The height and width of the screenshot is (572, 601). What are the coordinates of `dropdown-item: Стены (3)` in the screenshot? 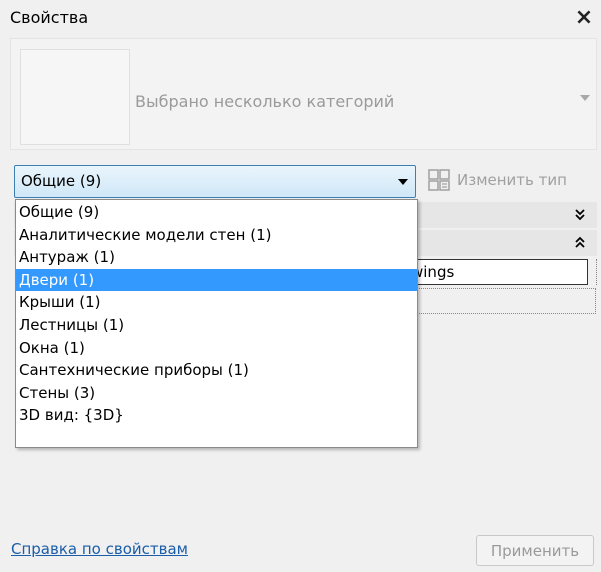 It's located at (216, 393).